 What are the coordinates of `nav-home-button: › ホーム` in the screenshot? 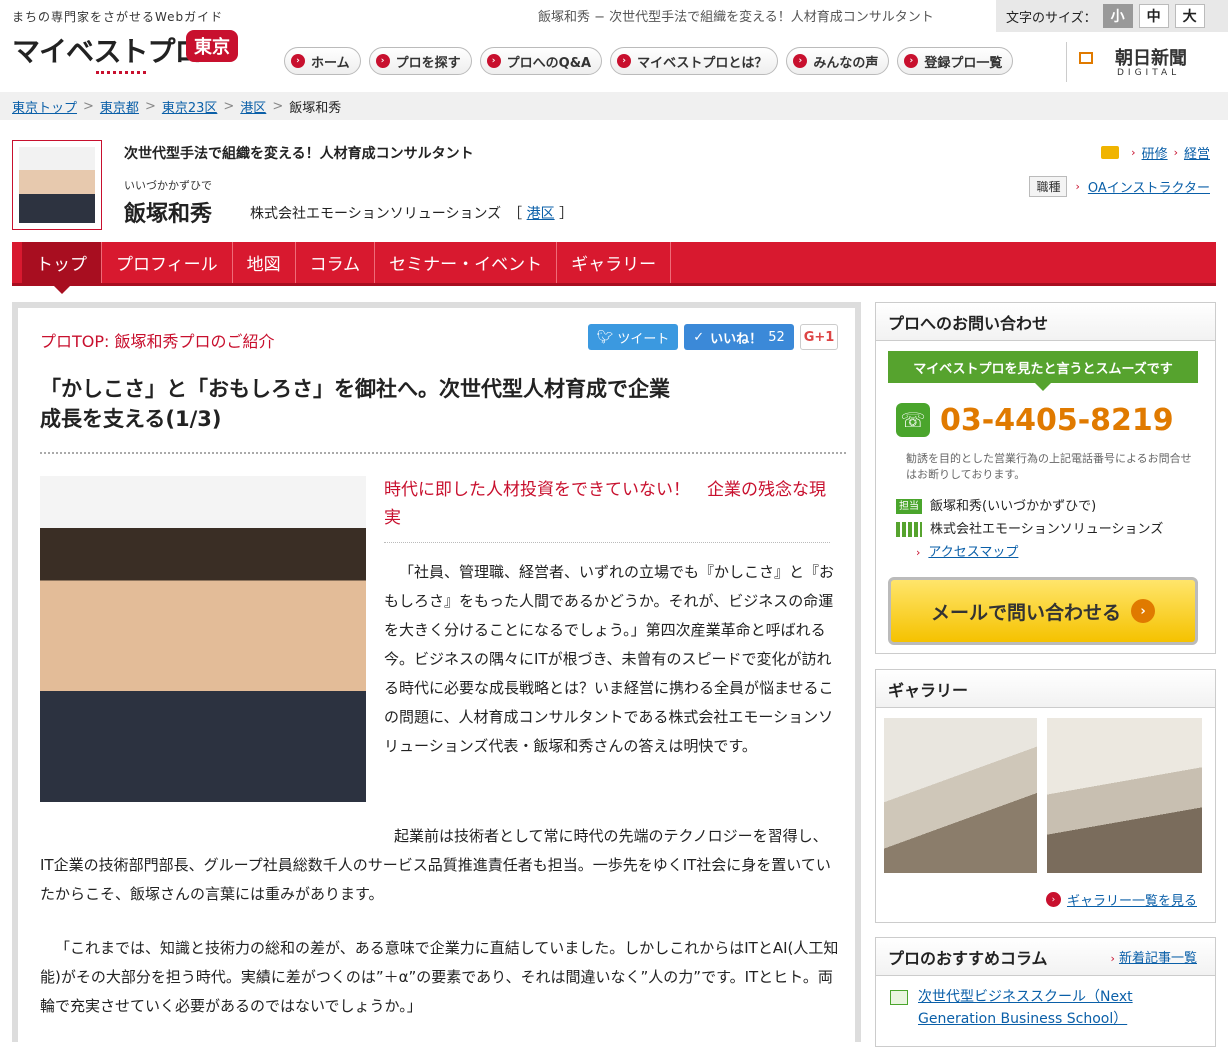 It's located at (322, 61).